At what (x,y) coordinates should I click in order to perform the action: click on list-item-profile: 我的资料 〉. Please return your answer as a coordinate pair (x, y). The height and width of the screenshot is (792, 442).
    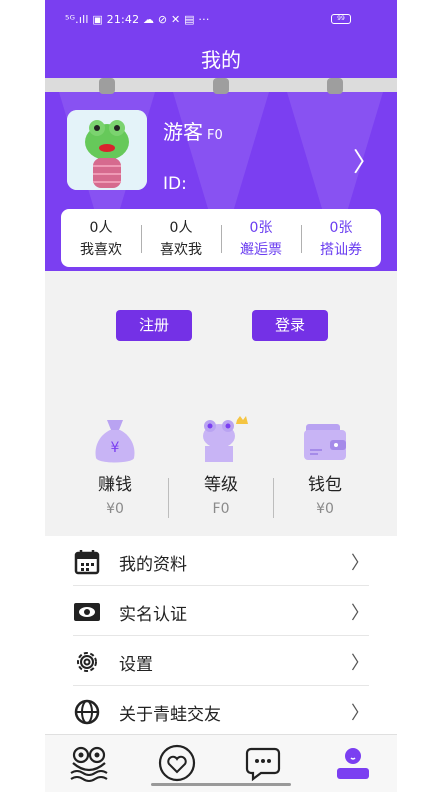
    Looking at the image, I should click on (221, 561).